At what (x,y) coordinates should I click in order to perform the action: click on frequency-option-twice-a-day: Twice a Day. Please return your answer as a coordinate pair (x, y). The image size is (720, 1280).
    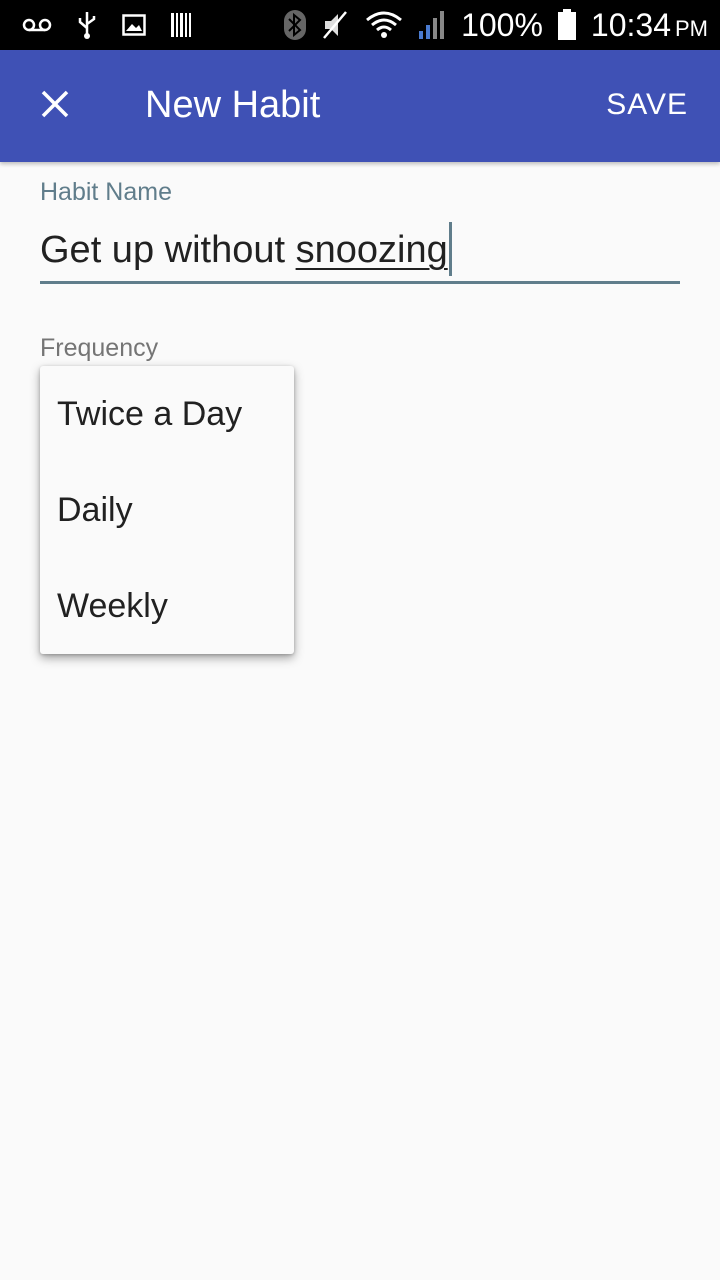
    Looking at the image, I should click on (167, 414).